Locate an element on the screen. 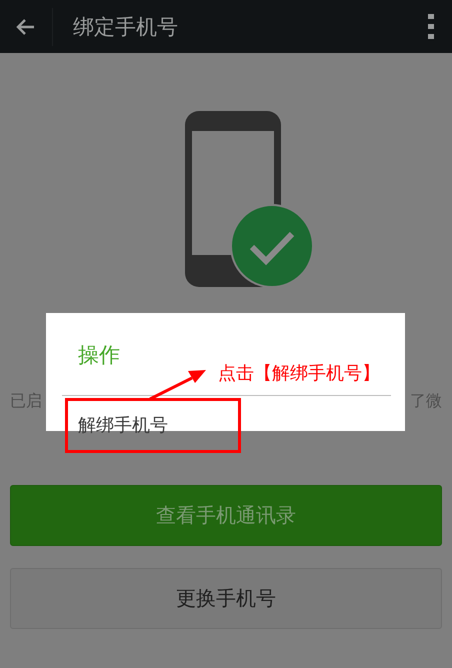 The image size is (452, 668). dialog-title: 操作 is located at coordinates (99, 355).